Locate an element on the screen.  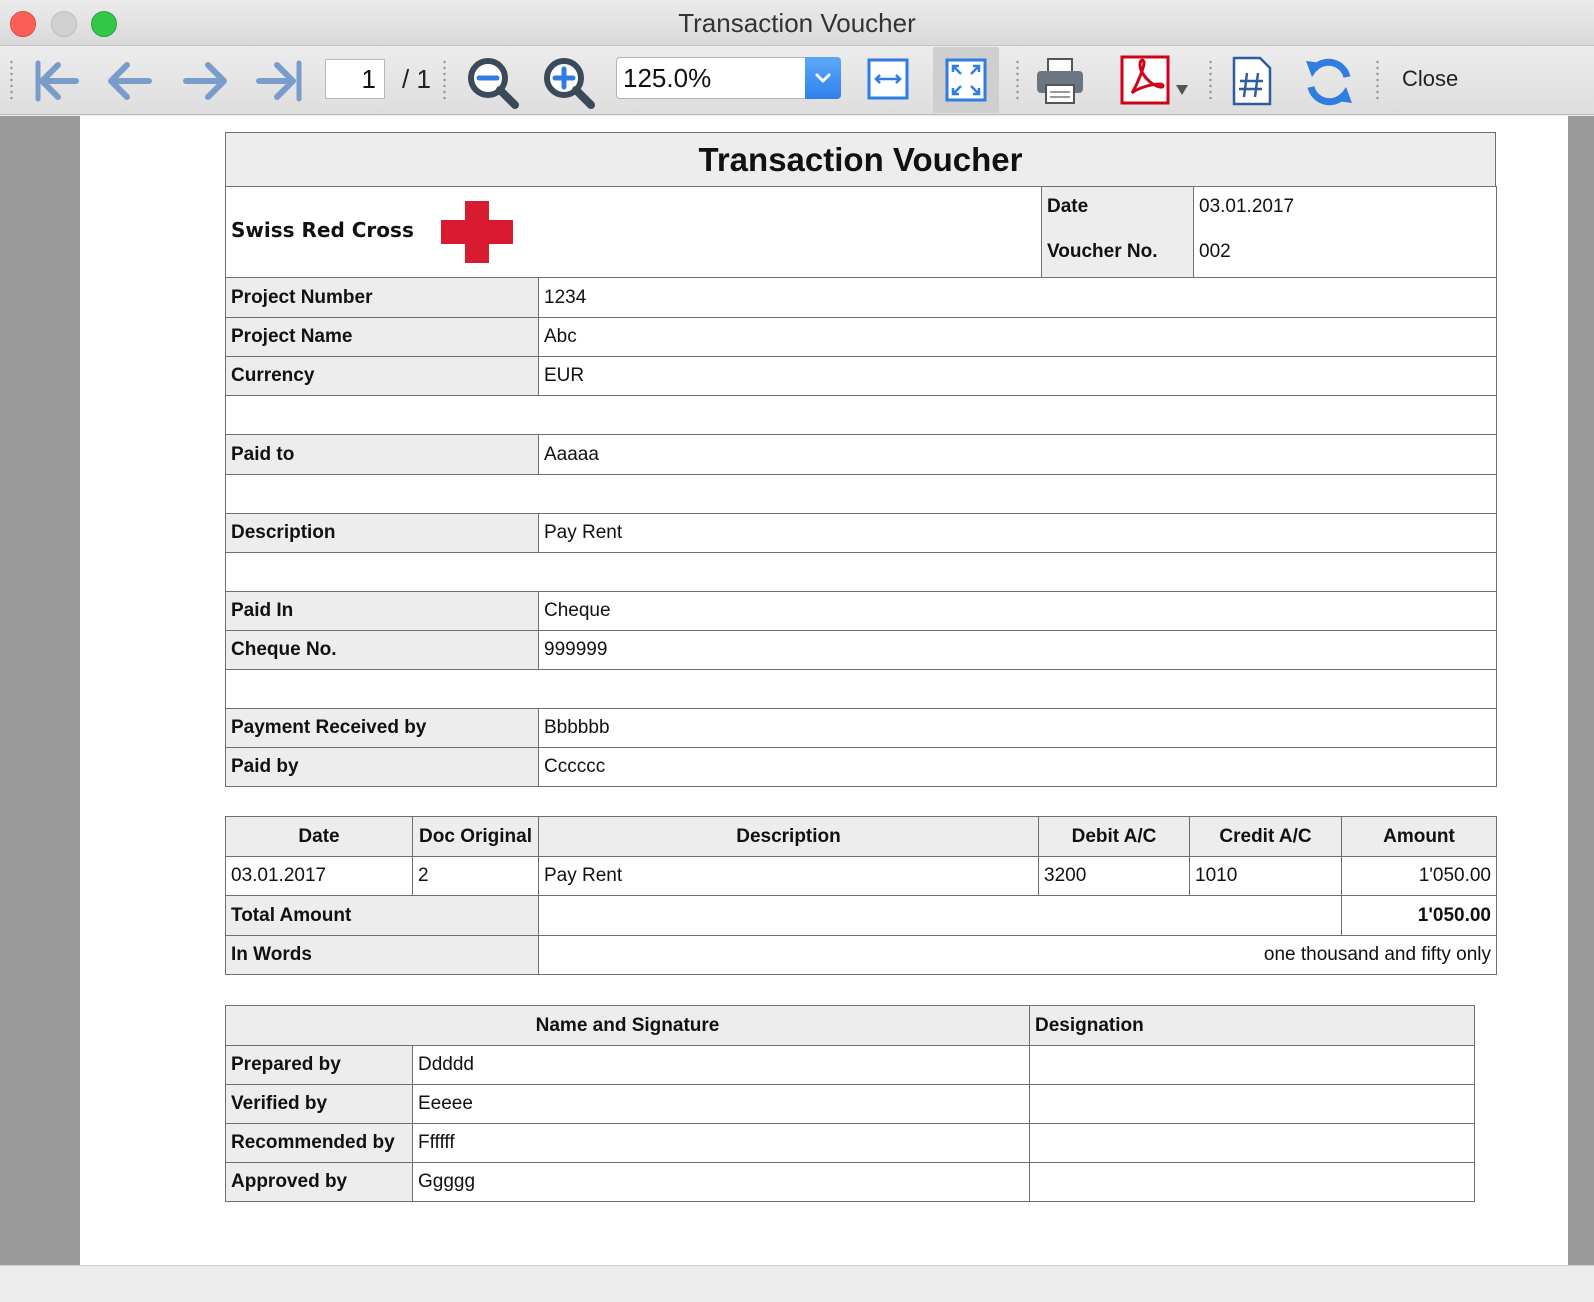
pdf-icon is located at coordinates (1154, 80).